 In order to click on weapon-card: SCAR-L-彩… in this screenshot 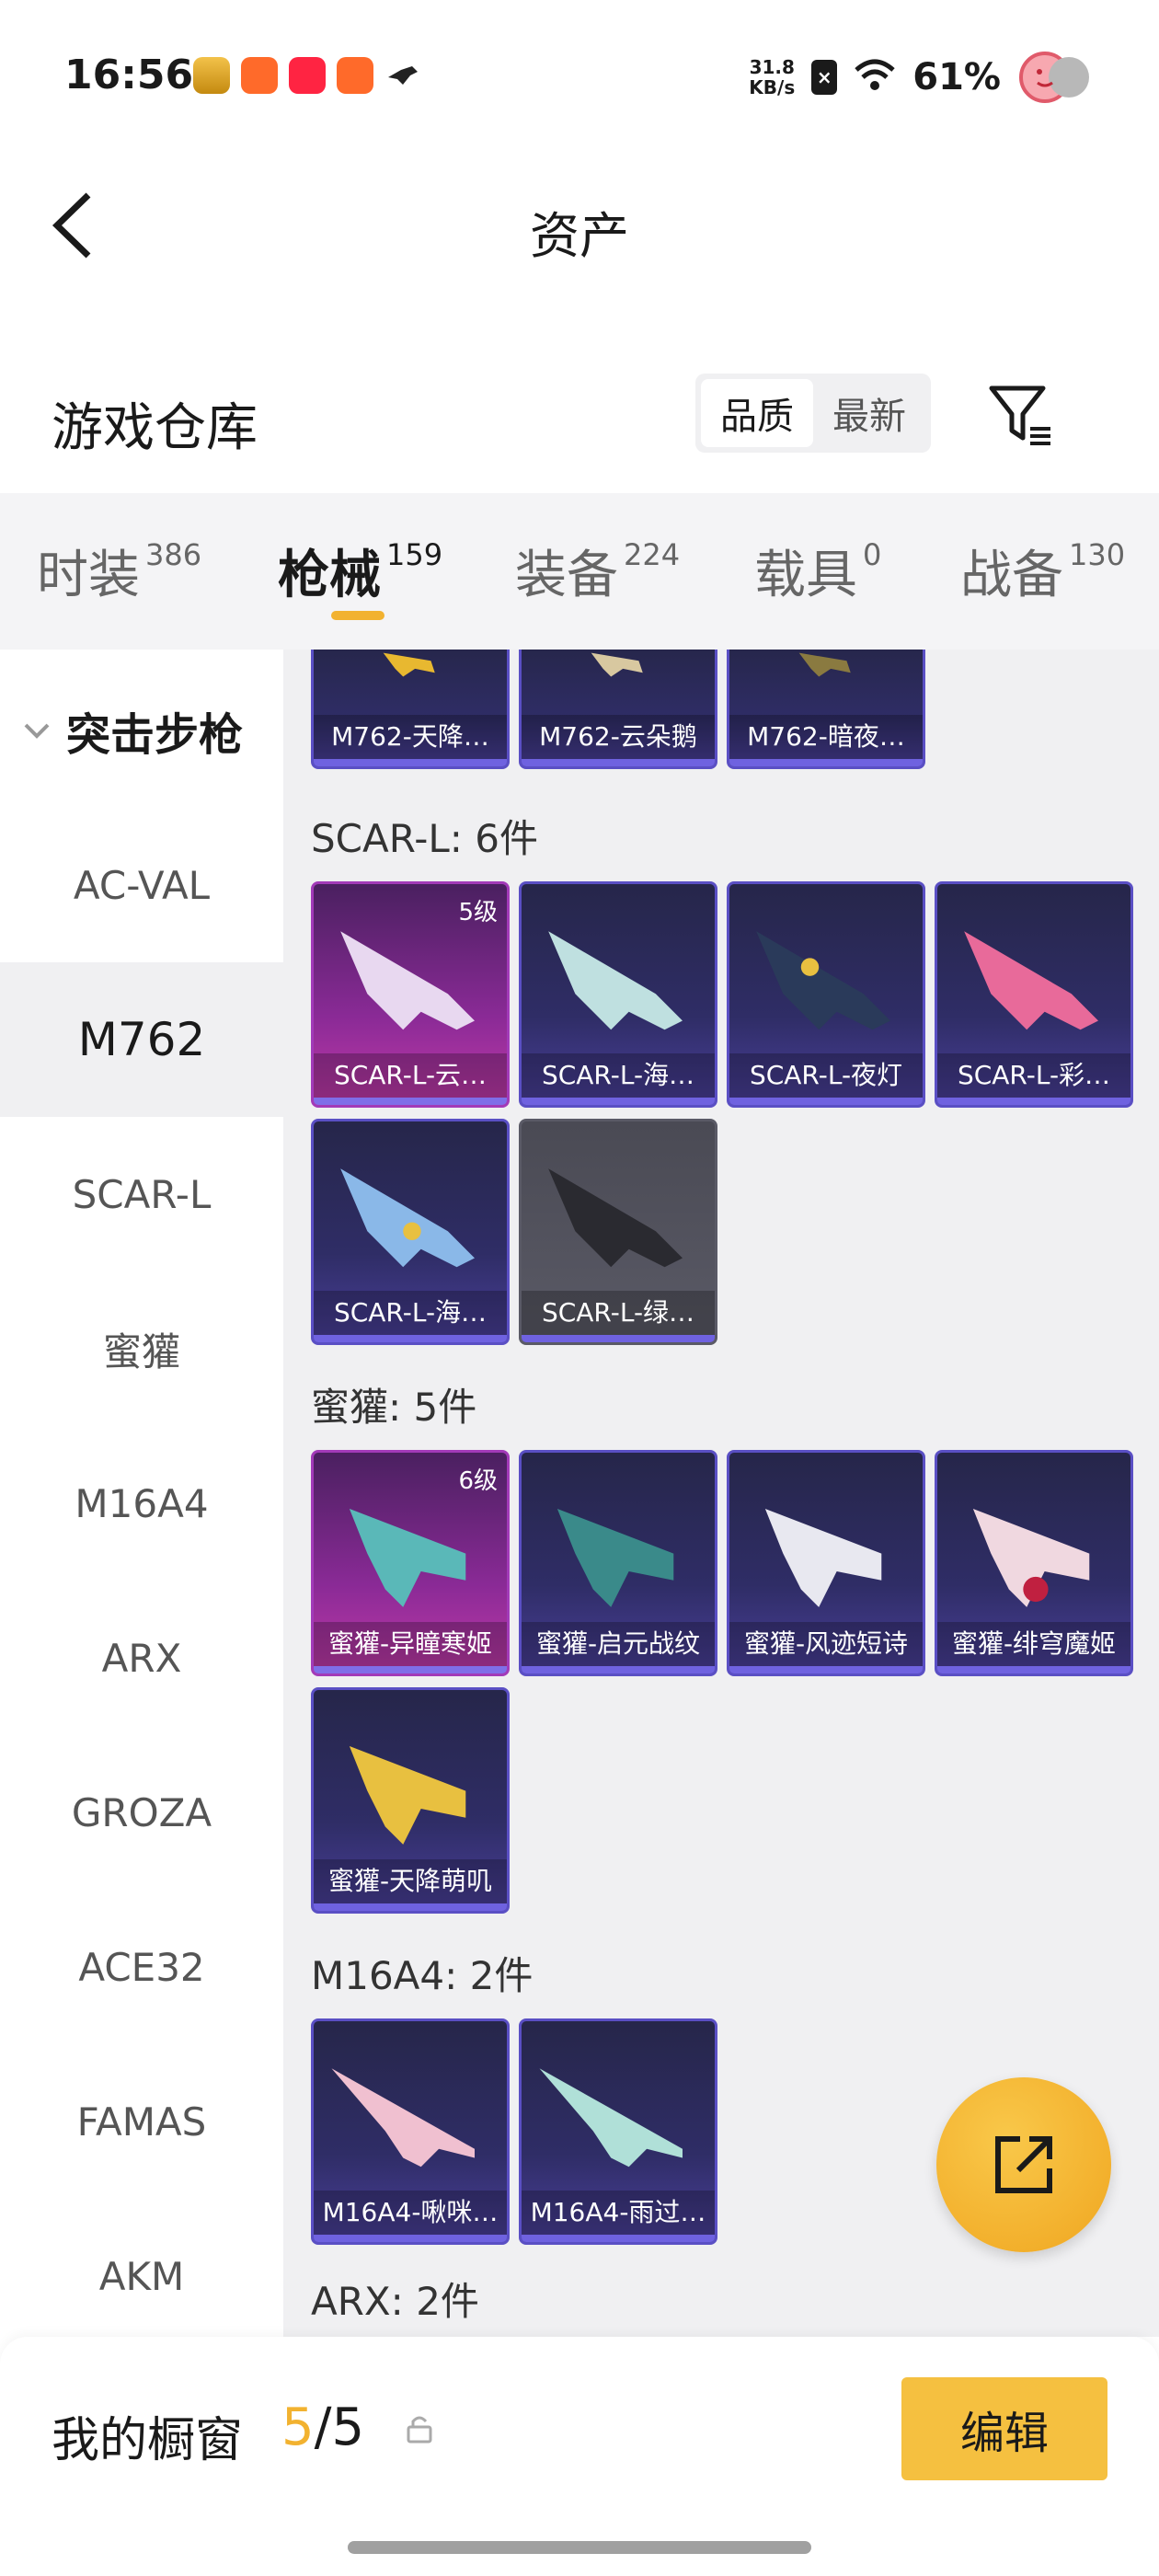, I will do `click(1034, 995)`.